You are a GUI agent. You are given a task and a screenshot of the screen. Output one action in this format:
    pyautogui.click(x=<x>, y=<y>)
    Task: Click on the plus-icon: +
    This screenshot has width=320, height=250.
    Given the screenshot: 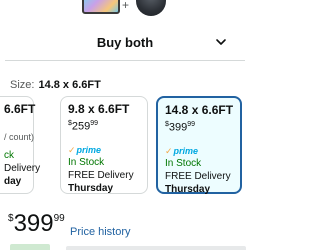 What is the action you would take?
    pyautogui.click(x=126, y=6)
    